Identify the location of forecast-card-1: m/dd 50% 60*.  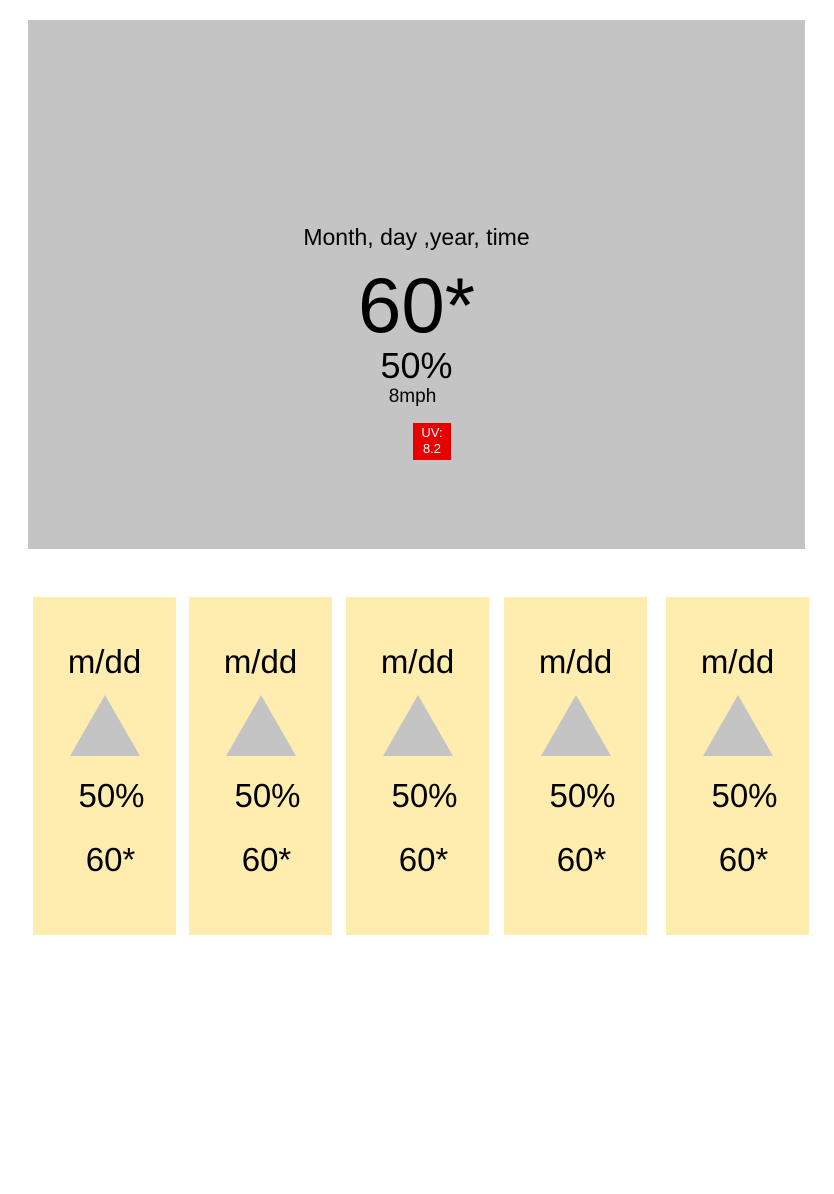
(104, 766).